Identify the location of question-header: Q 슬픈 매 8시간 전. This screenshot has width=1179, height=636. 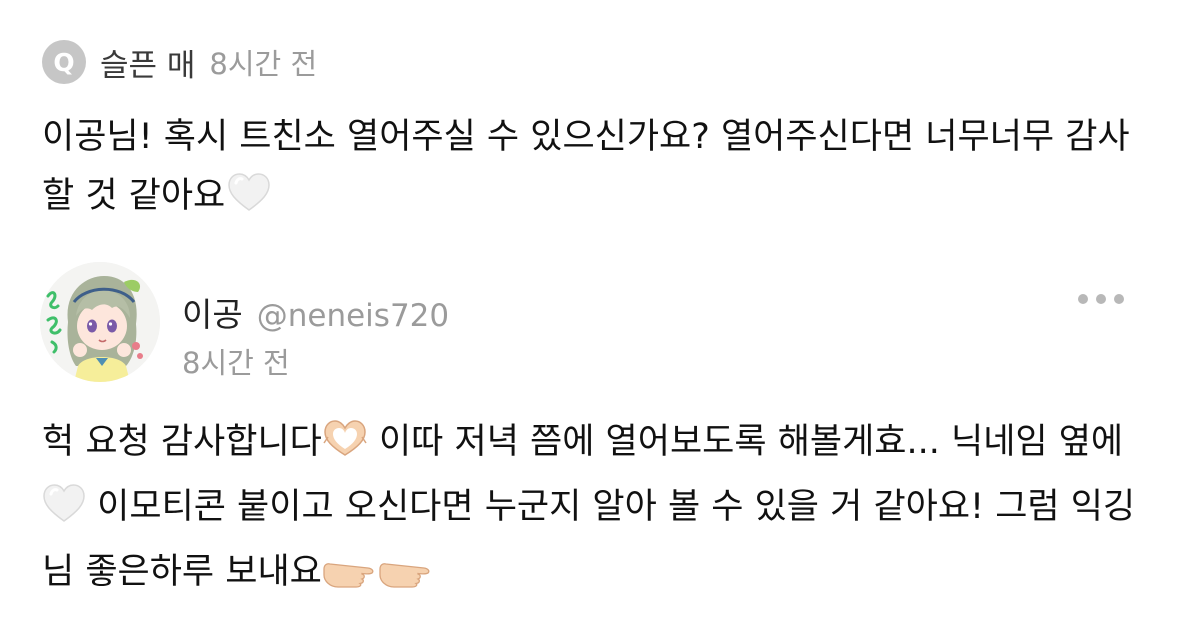
(179, 62).